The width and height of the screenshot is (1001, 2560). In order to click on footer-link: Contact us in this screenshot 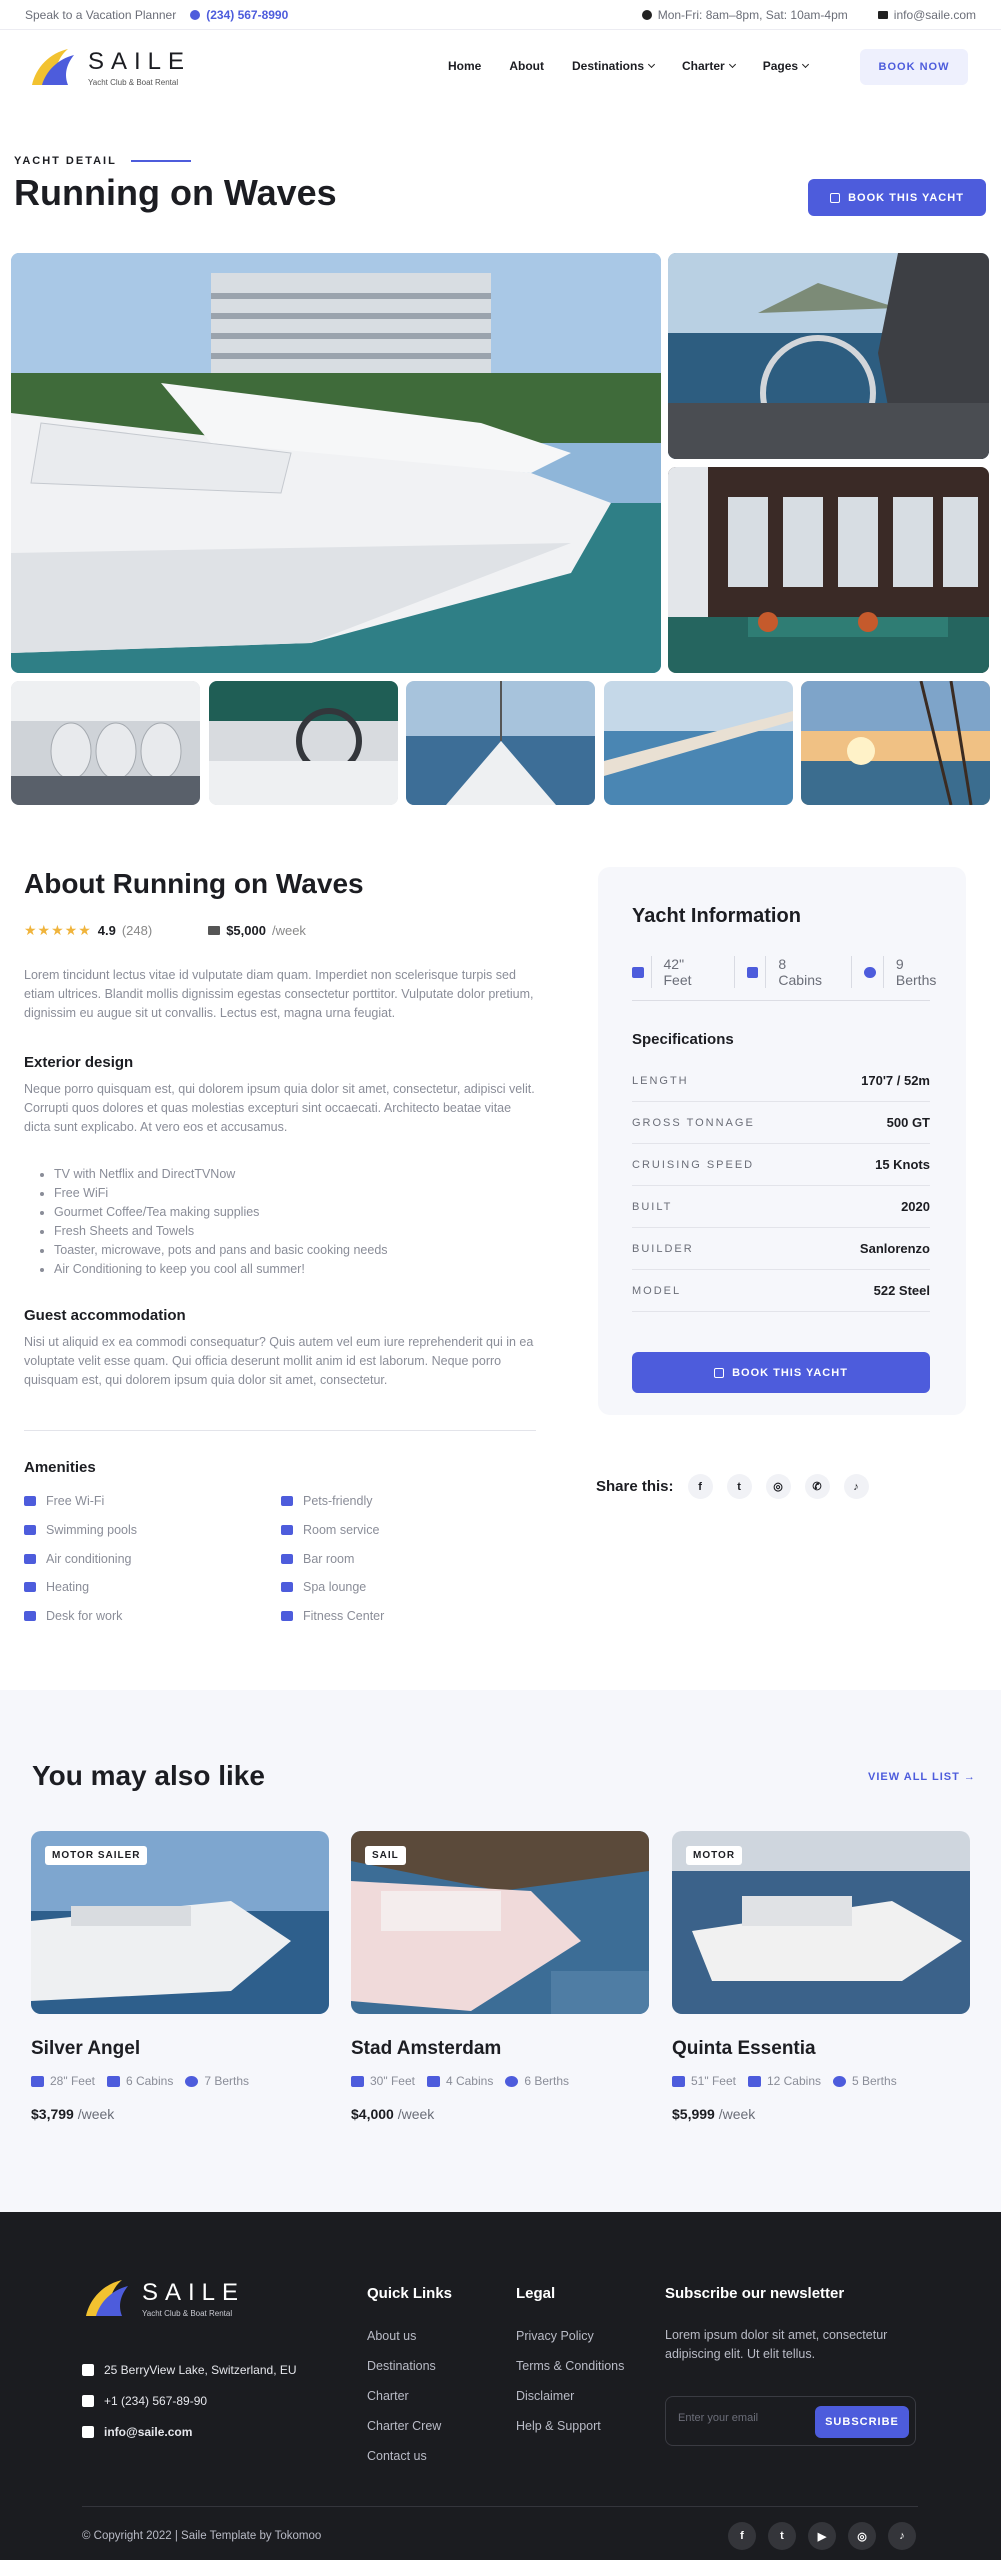, I will do `click(397, 2456)`.